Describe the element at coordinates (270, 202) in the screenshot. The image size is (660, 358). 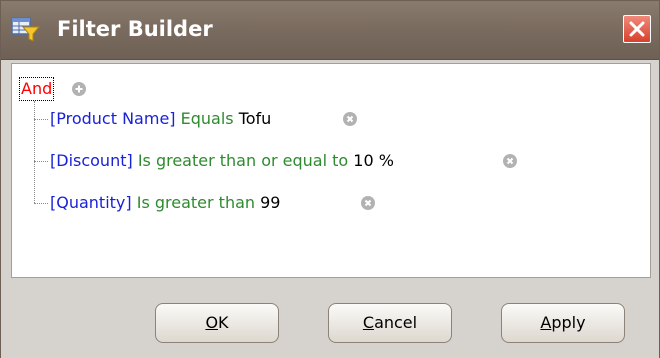
I see `condition-value: 99` at that location.